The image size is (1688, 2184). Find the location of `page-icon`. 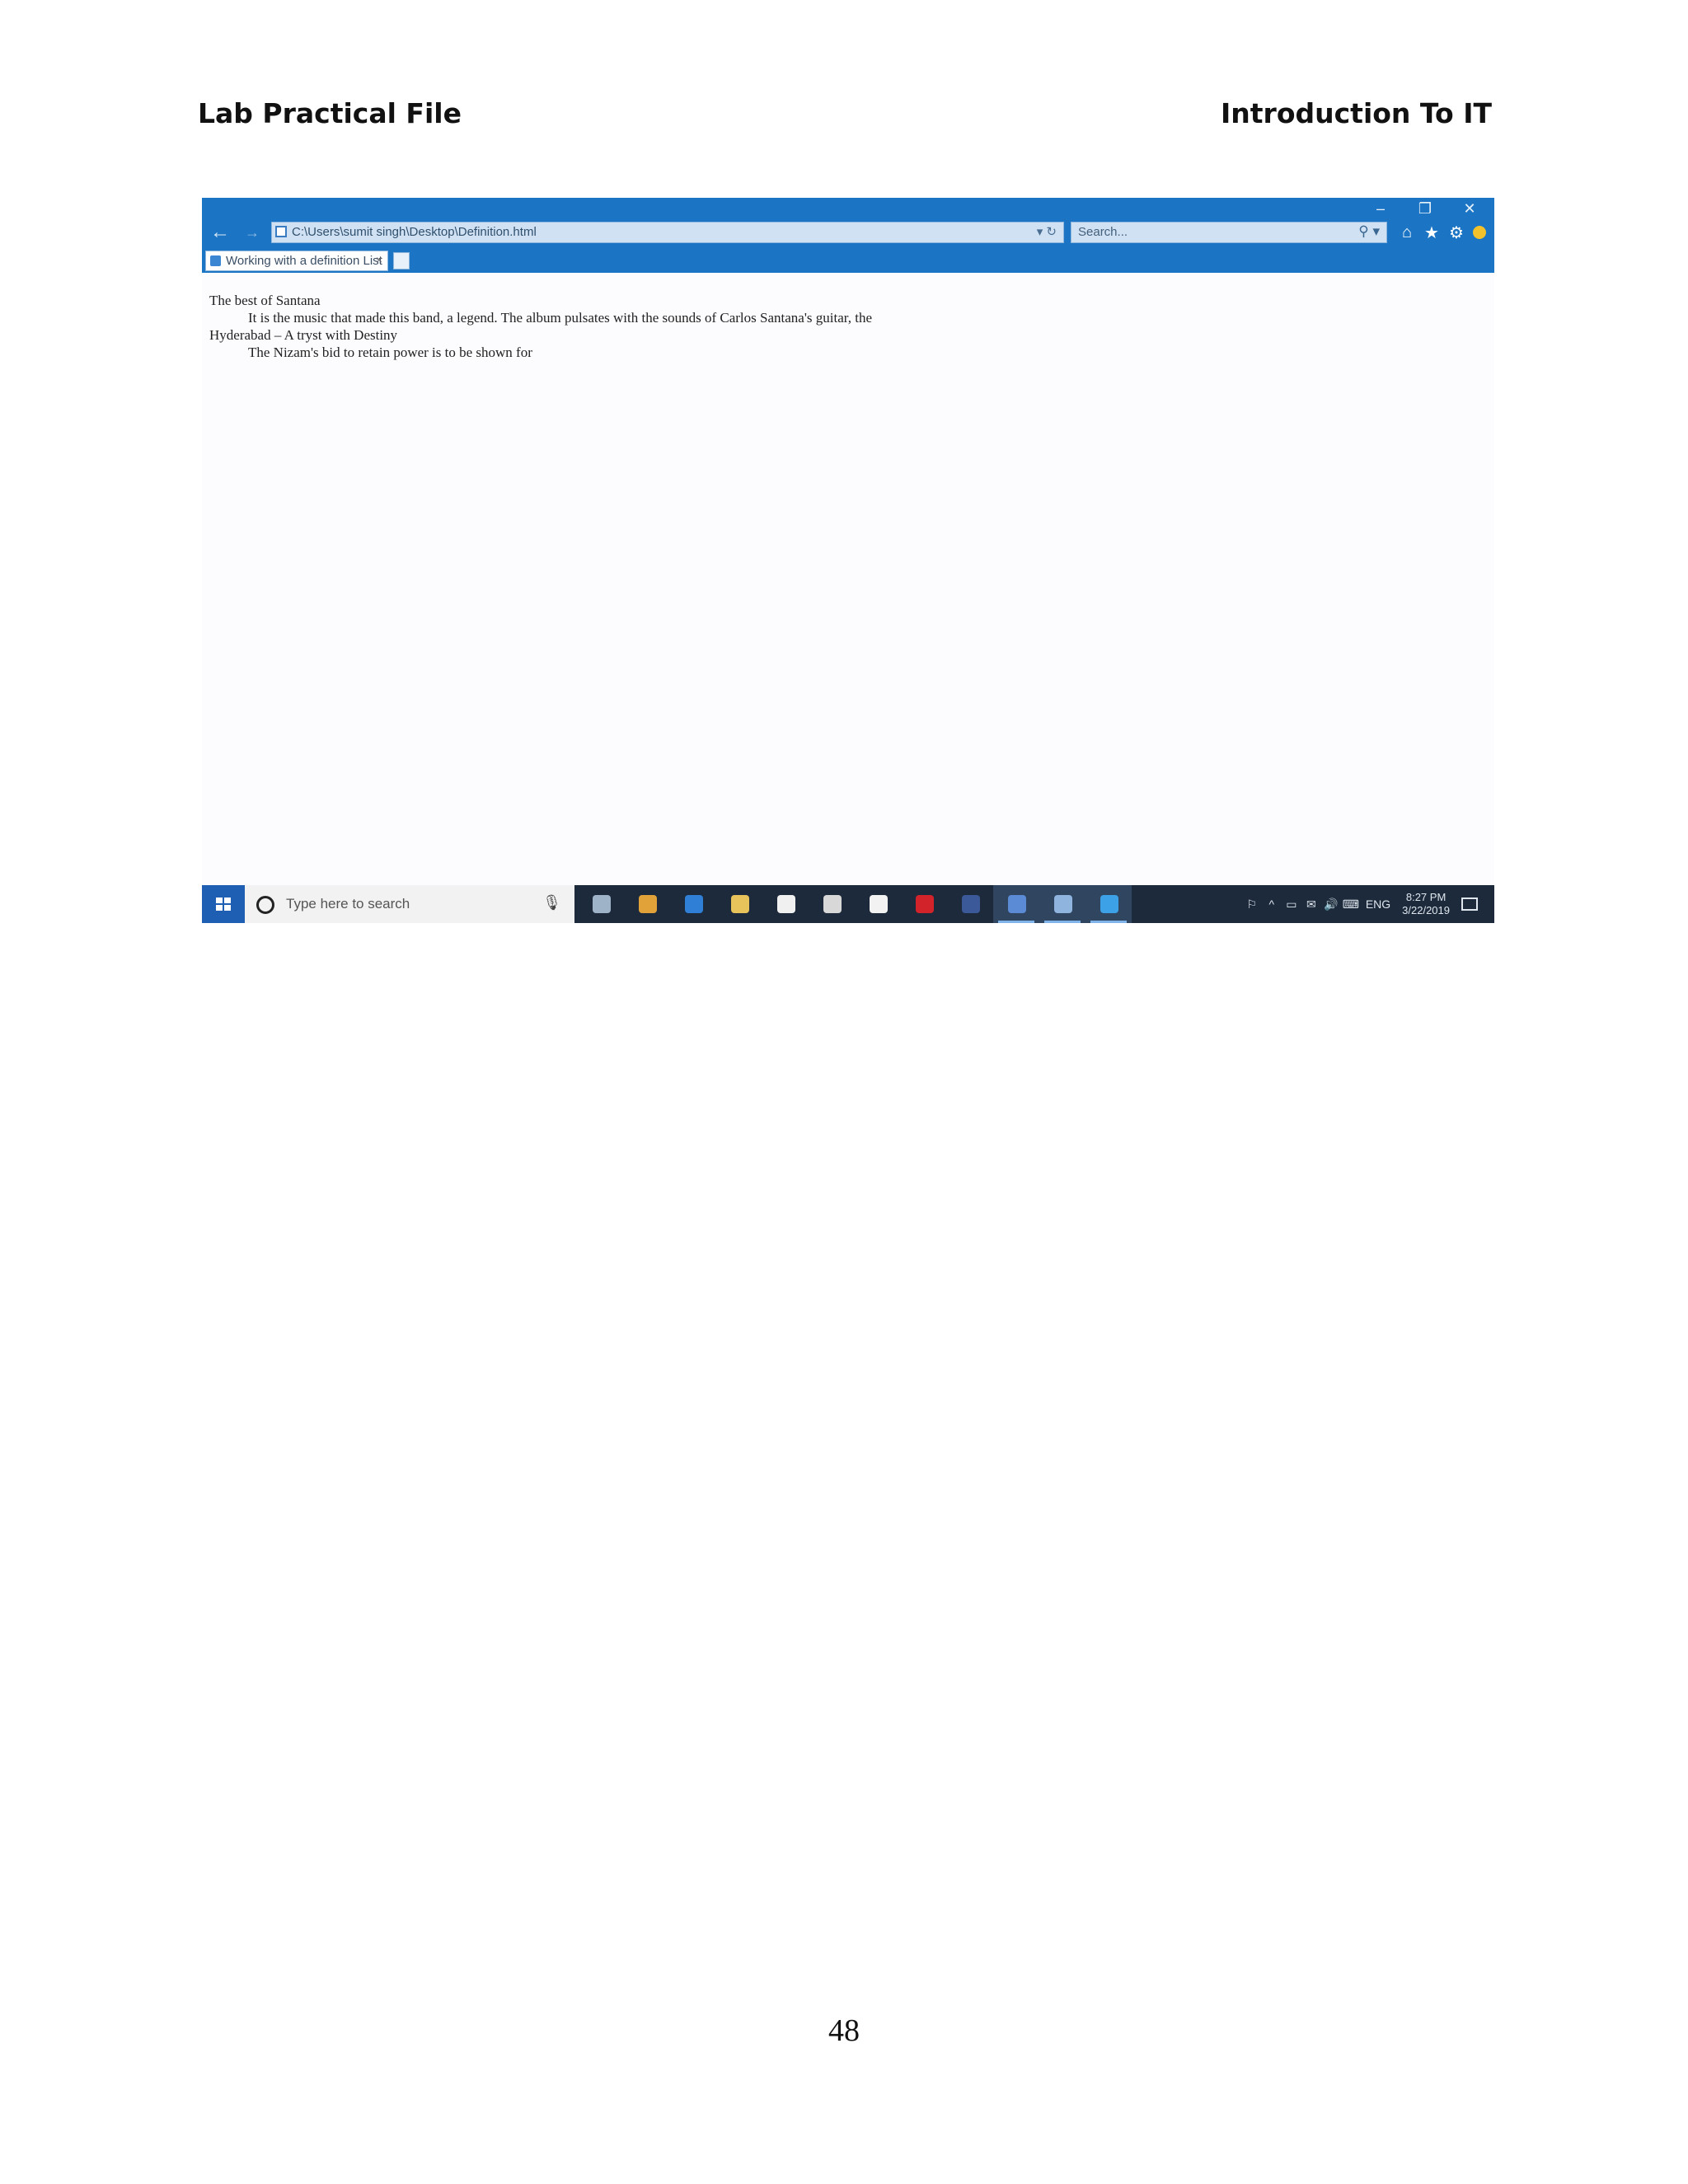

page-icon is located at coordinates (281, 231).